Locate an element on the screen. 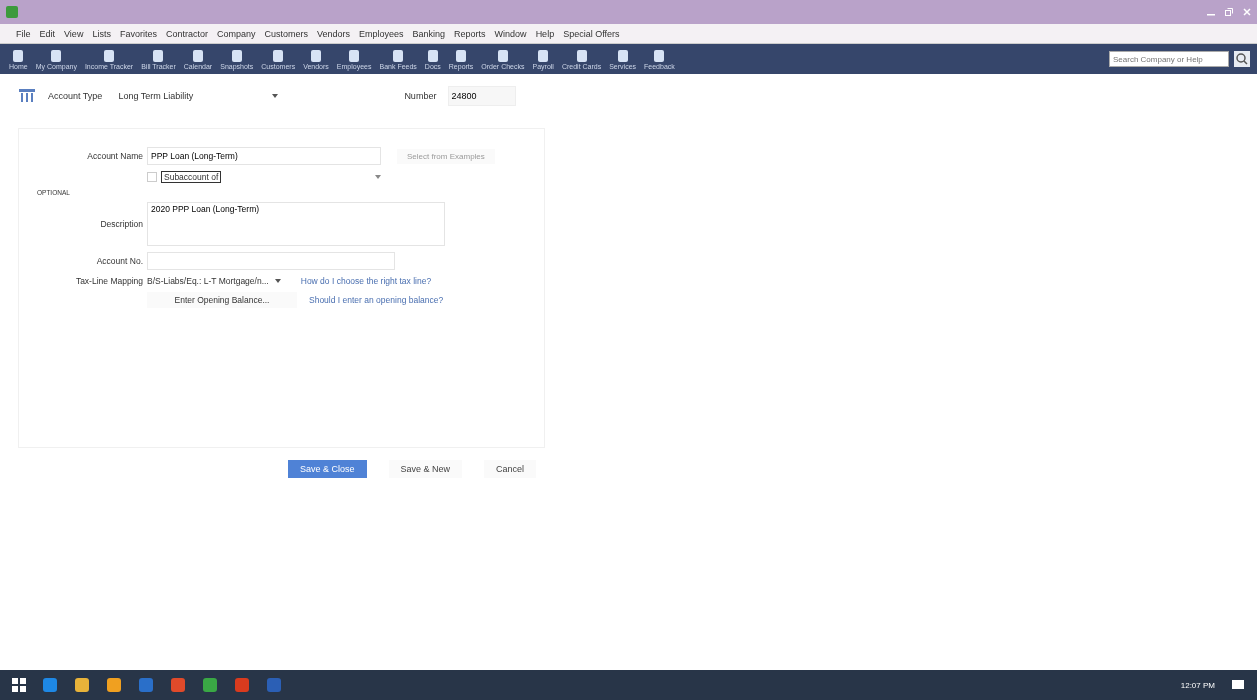 The image size is (1257, 700). menu-item: View is located at coordinates (74, 33).